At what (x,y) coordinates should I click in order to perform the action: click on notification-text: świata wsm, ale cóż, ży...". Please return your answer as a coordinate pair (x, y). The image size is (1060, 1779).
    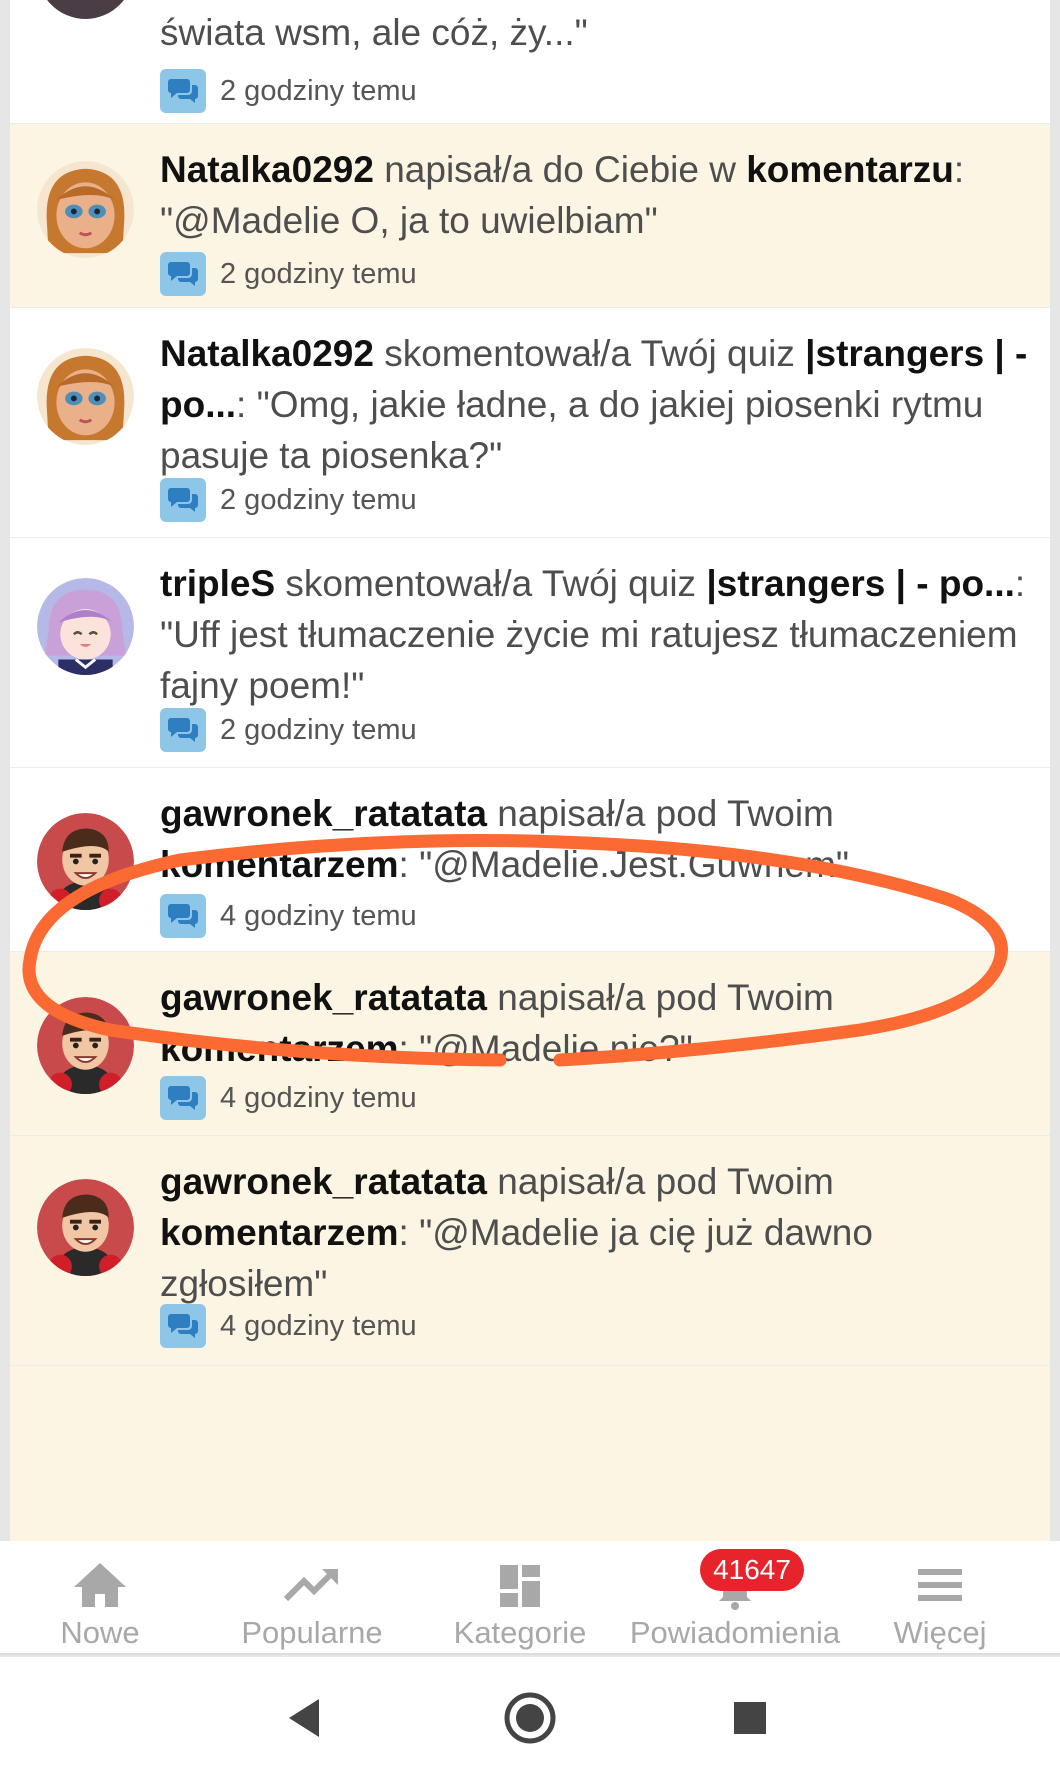
    Looking at the image, I should click on (600, 32).